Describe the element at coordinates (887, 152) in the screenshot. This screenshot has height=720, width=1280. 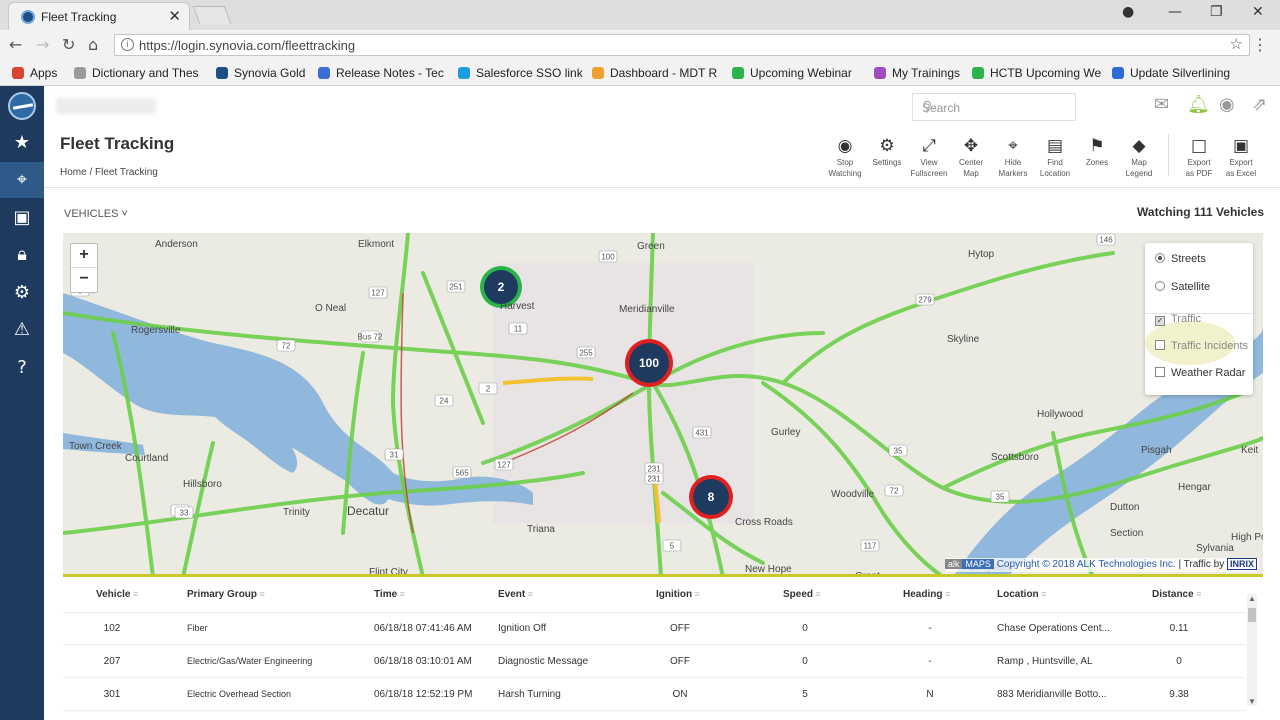
I see `toolbar-gears-button: ⚙ Settings` at that location.